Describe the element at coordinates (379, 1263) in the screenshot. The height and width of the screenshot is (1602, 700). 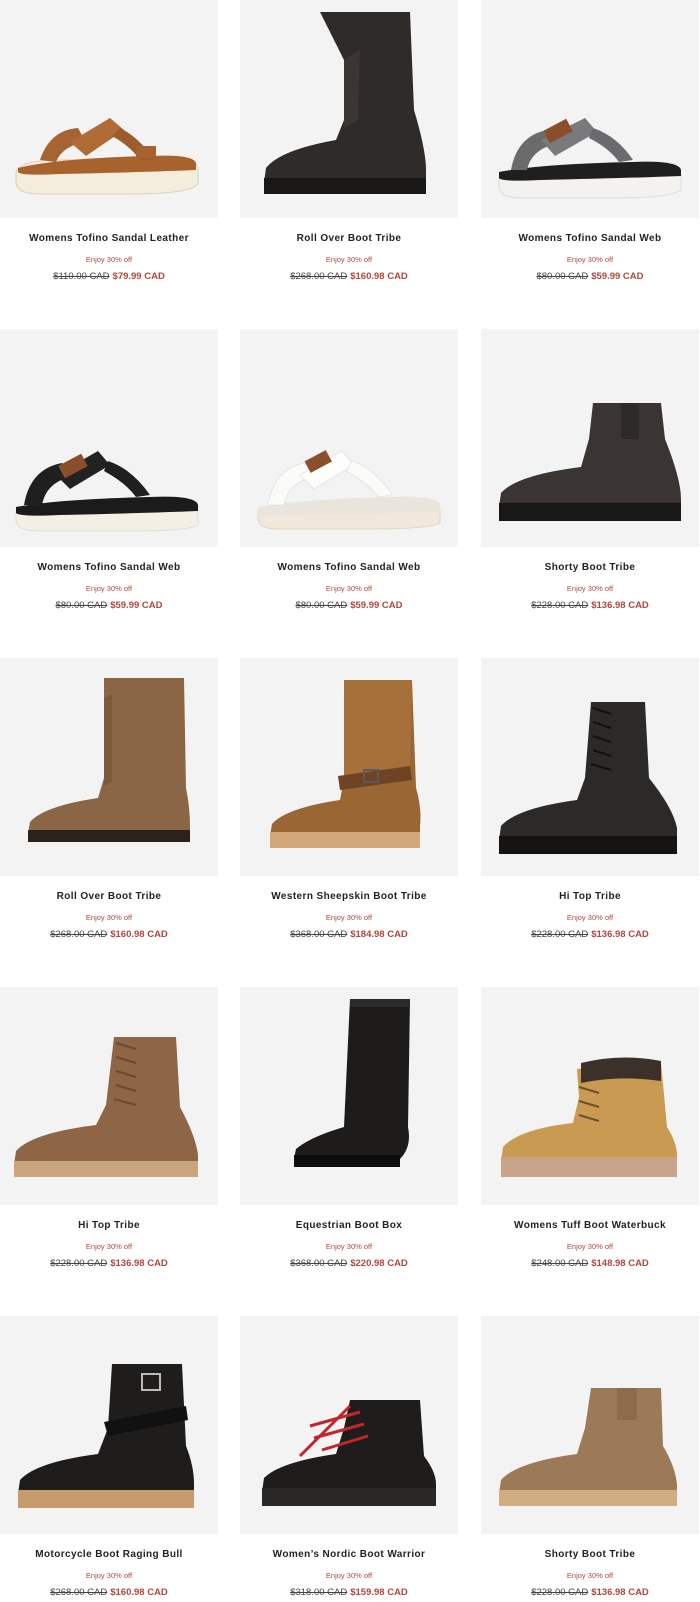
I see `sale-price: $220.98 CAD` at that location.